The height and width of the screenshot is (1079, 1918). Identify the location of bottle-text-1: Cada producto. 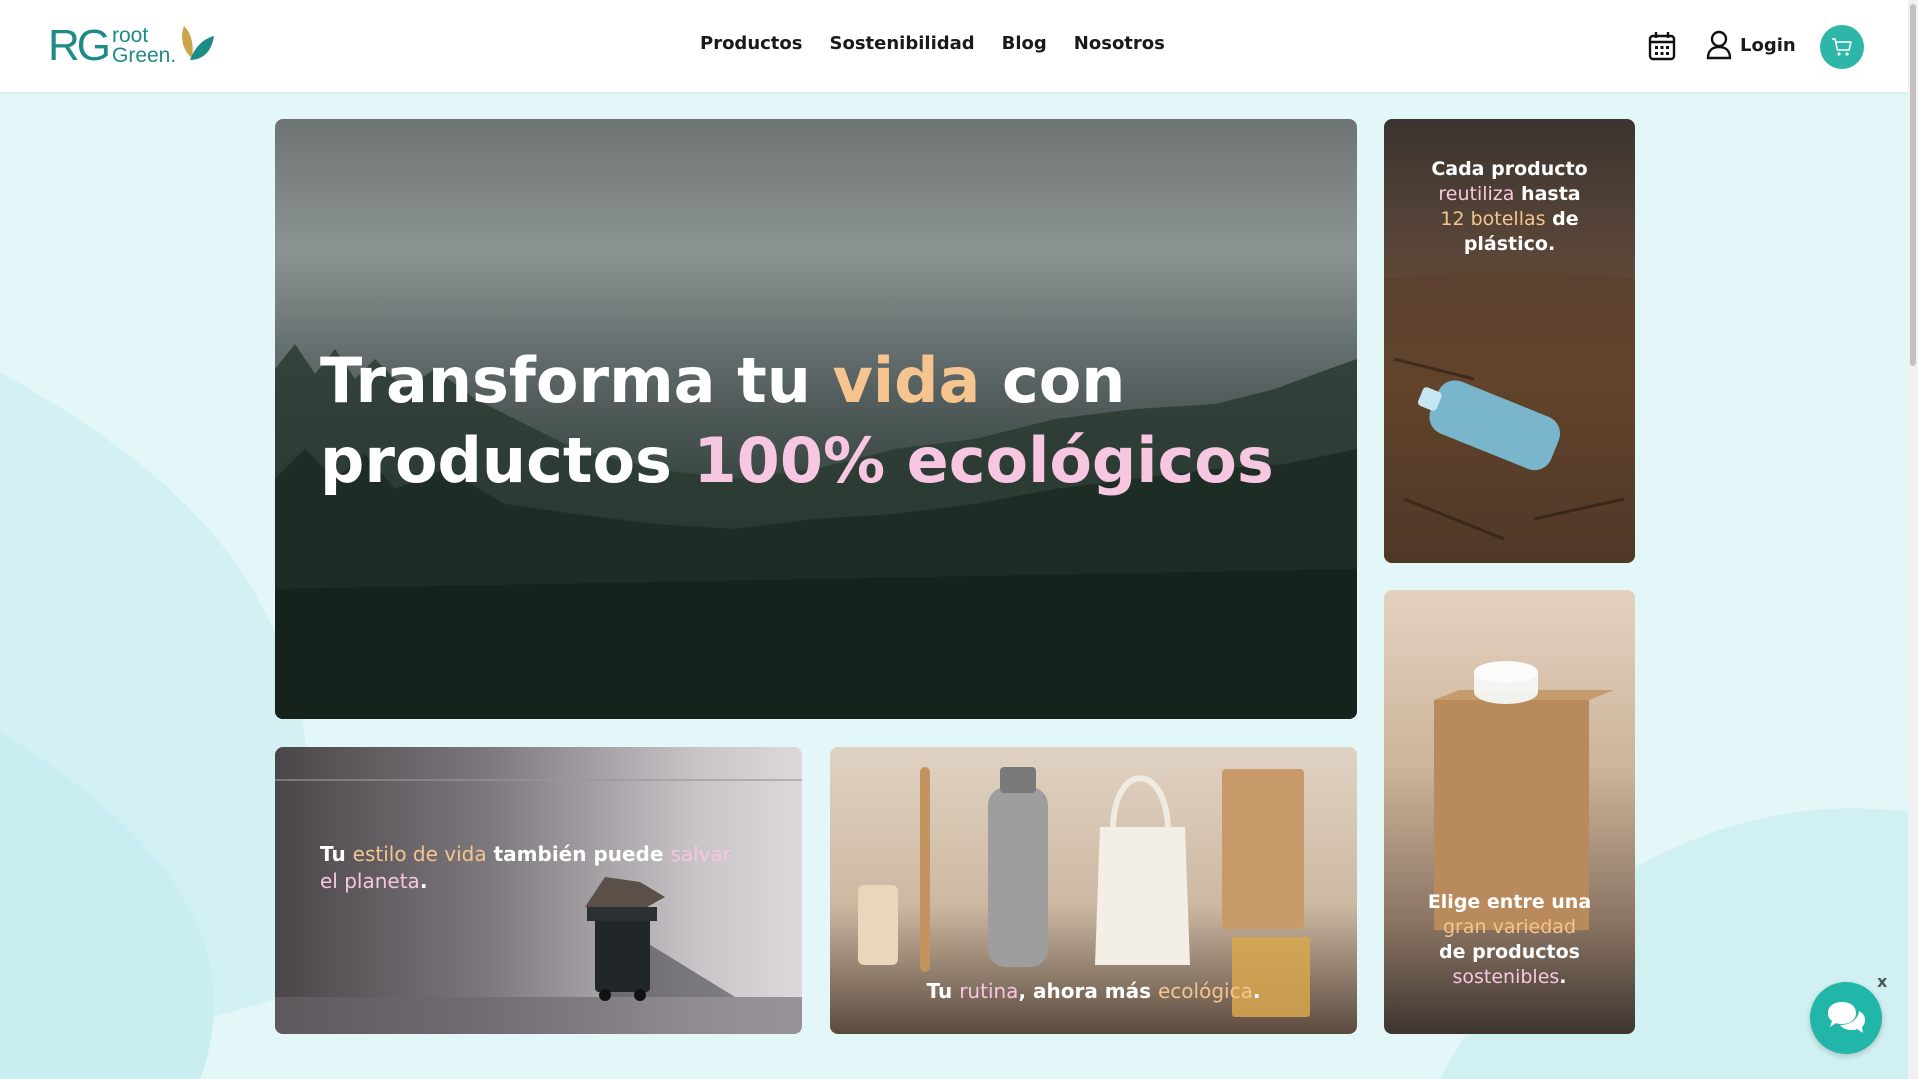
(1509, 169).